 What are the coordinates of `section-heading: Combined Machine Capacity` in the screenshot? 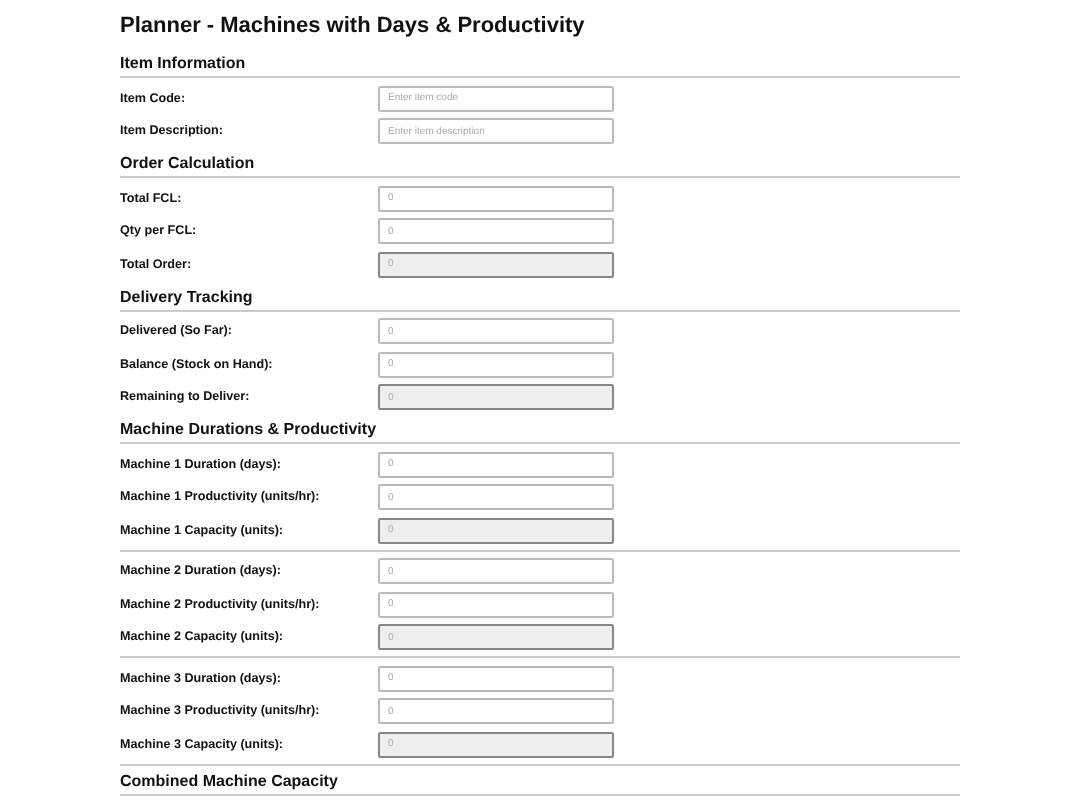 It's located at (540, 783).